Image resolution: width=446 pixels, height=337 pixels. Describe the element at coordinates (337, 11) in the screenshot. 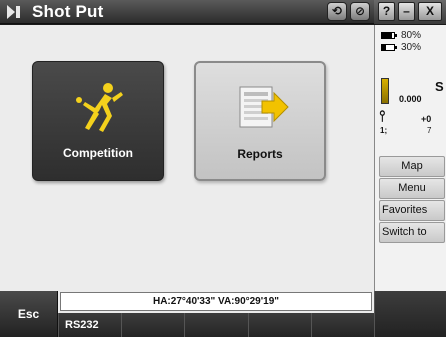

I see `back-icon: ⟲` at that location.